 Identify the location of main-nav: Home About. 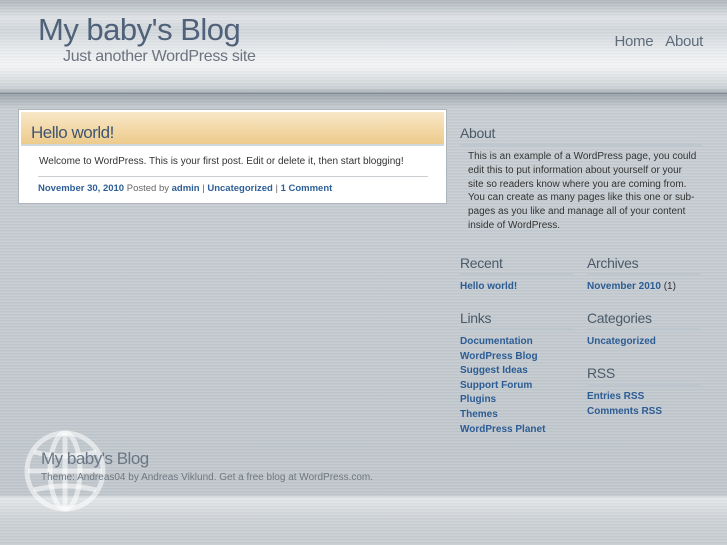
(658, 41).